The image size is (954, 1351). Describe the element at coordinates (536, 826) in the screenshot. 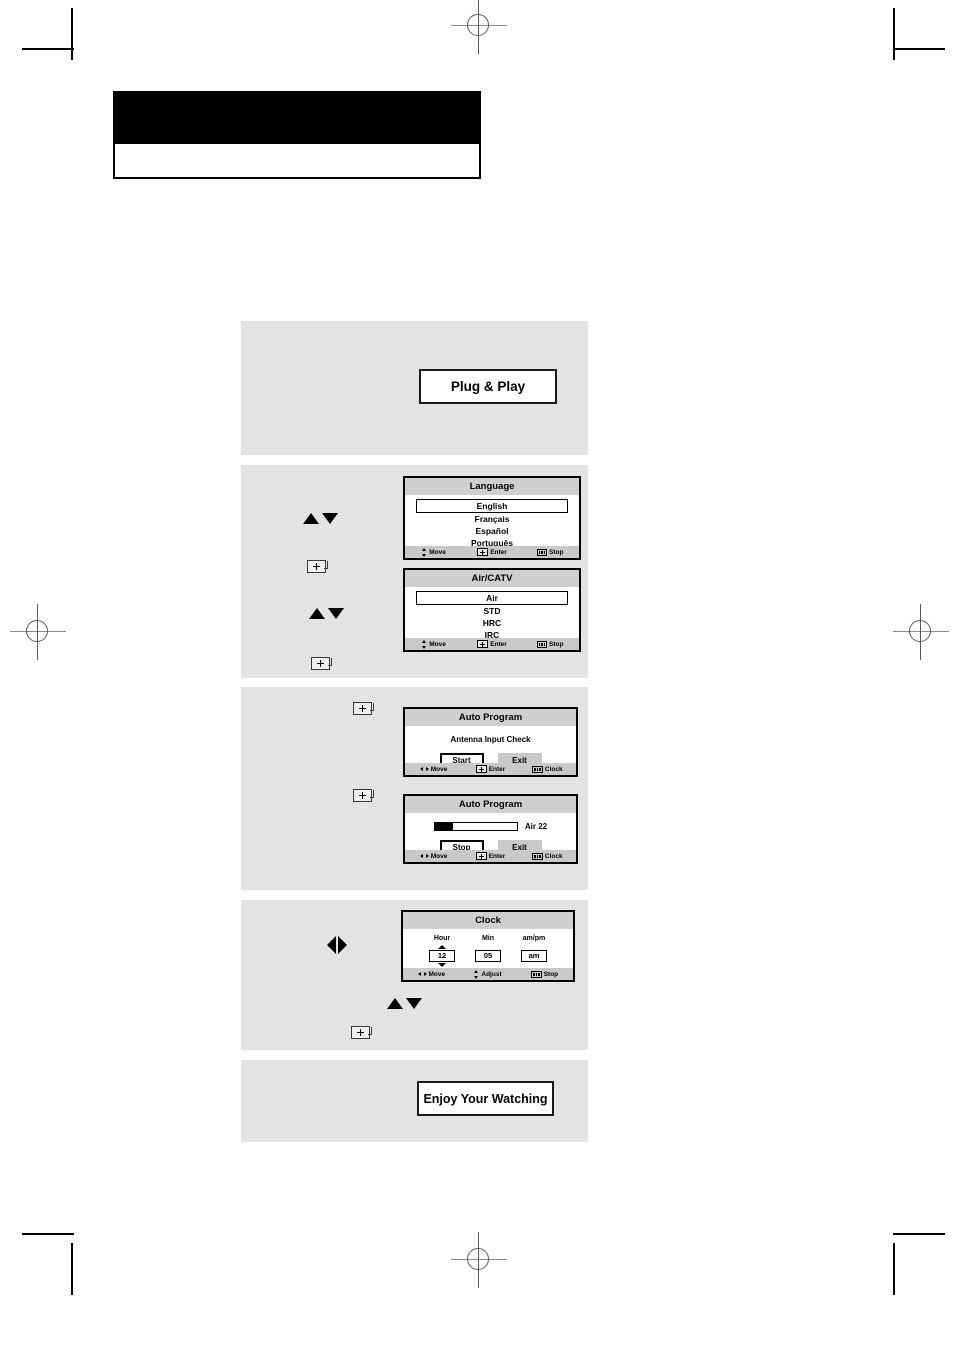

I see `scan-channel-label: Air 22` at that location.